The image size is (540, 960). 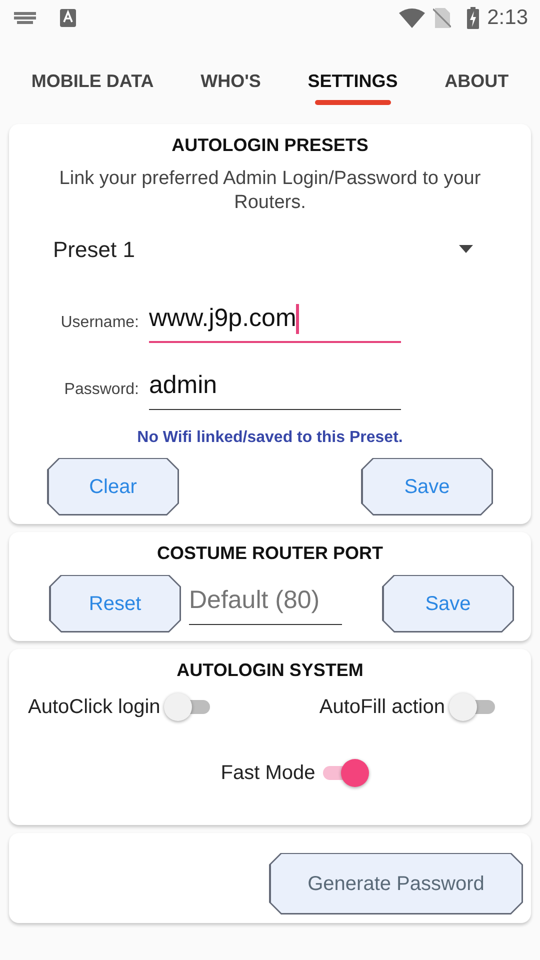 I want to click on card-title: COSTUME ROUTER PORT, so click(x=269, y=552).